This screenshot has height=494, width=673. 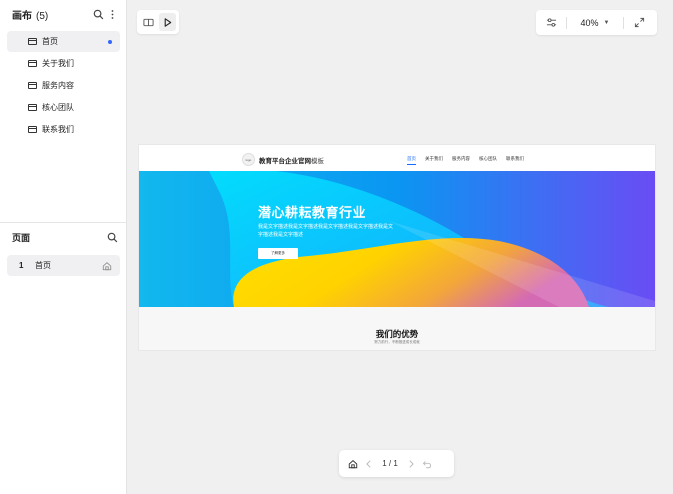 I want to click on canvas-item-team: 核心团队, so click(x=63, y=107).